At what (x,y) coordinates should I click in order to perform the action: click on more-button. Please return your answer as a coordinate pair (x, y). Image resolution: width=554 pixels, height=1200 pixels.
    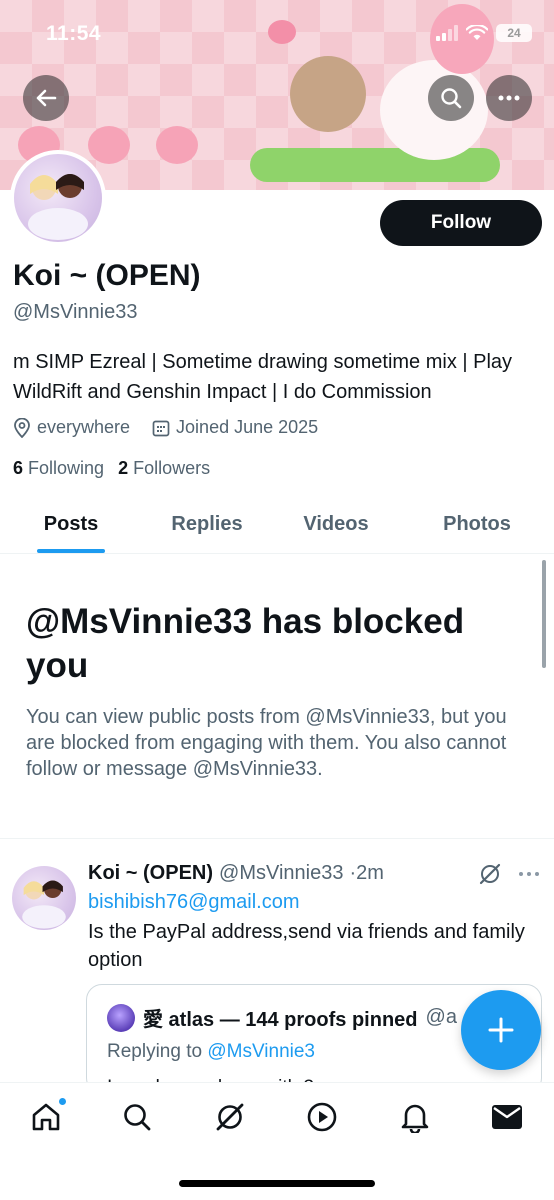
    Looking at the image, I should click on (509, 98).